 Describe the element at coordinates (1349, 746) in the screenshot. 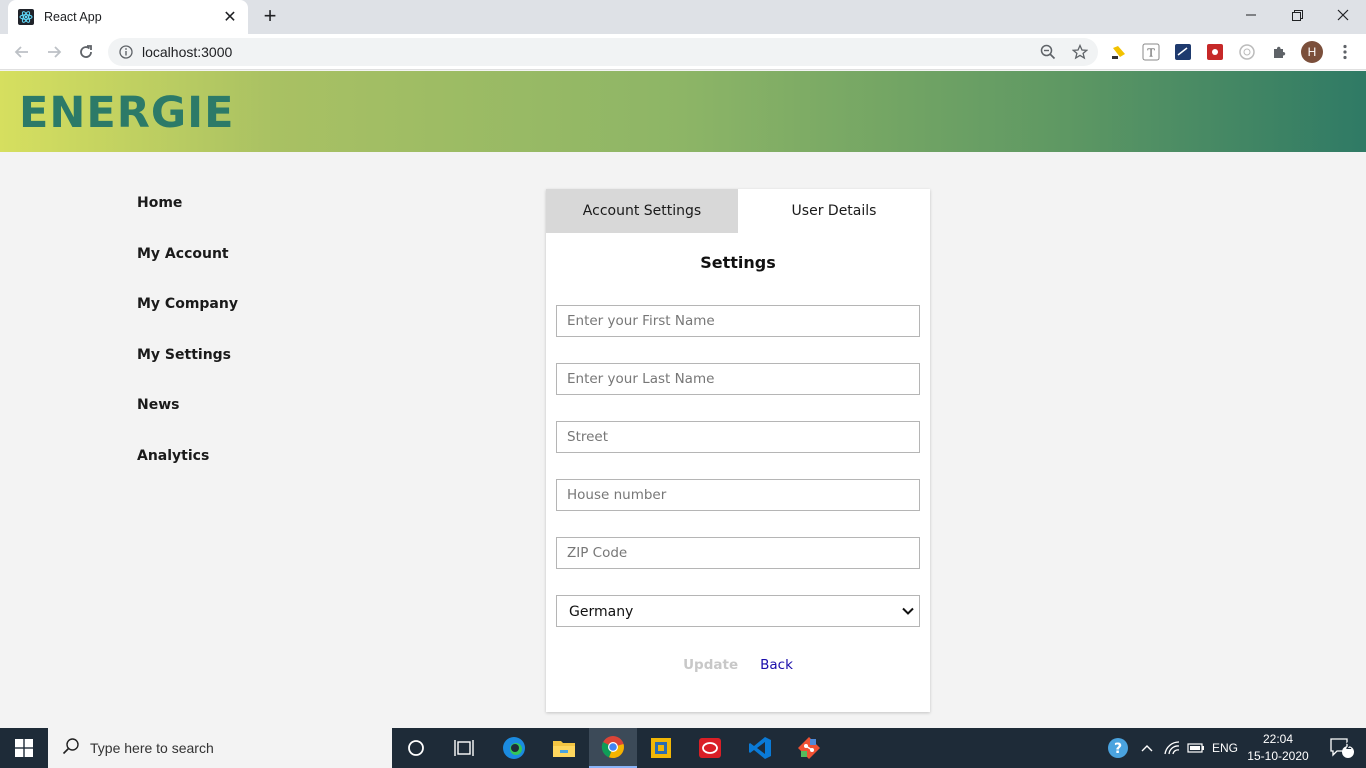

I see `notification-count: 2` at that location.